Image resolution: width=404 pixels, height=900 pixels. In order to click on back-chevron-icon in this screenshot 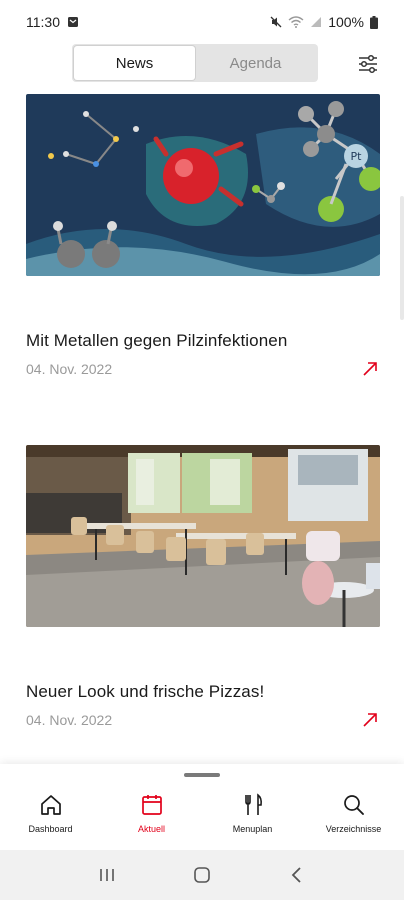, I will do `click(296, 875)`.